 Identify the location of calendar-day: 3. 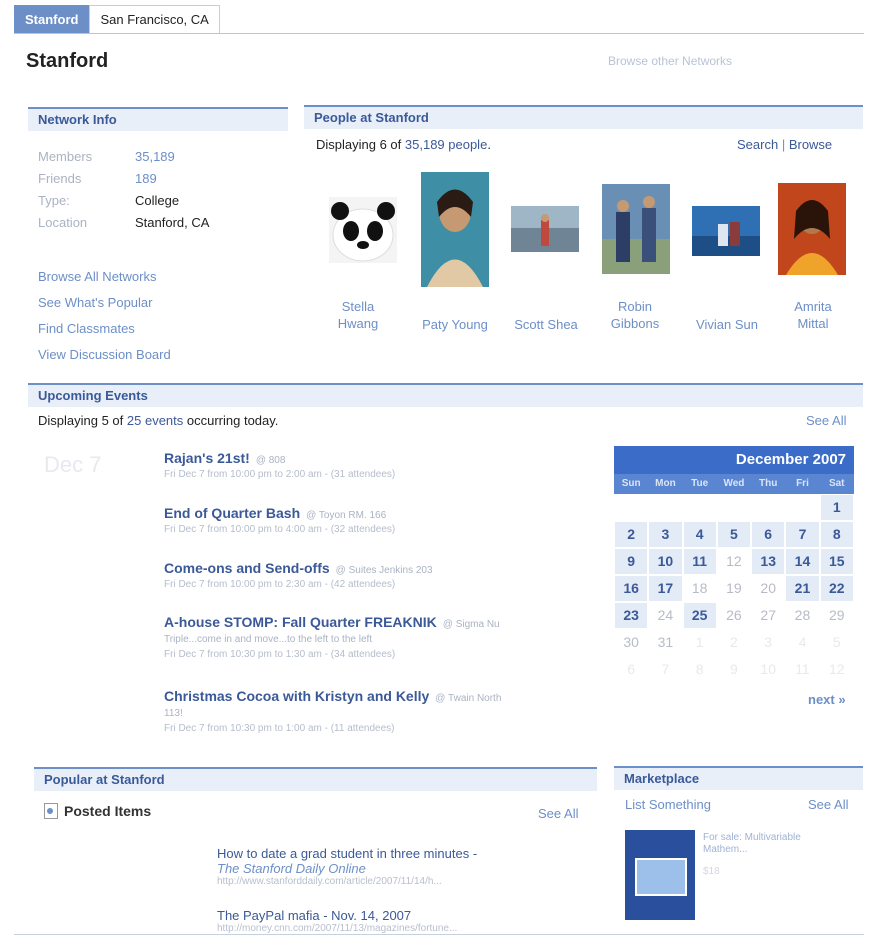
(665, 534).